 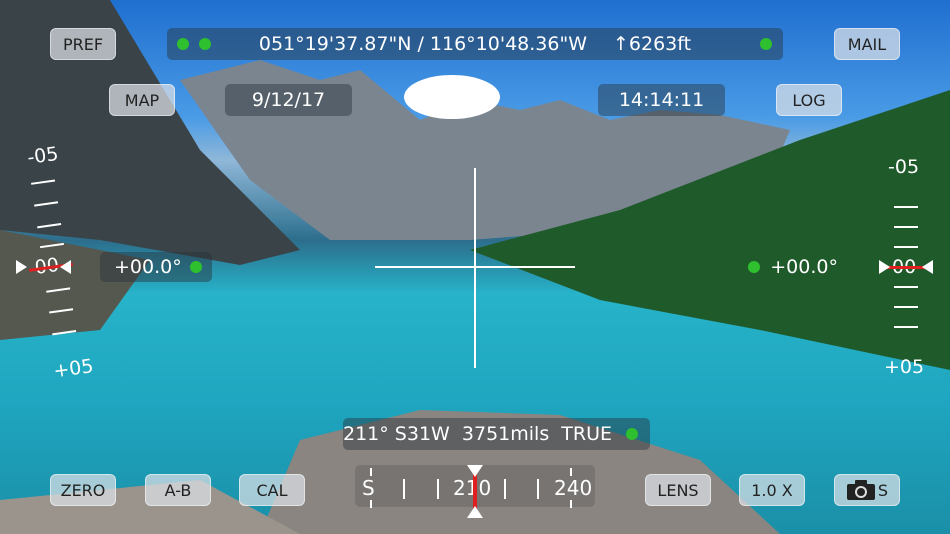 I want to click on camera-icon, so click(x=860, y=490).